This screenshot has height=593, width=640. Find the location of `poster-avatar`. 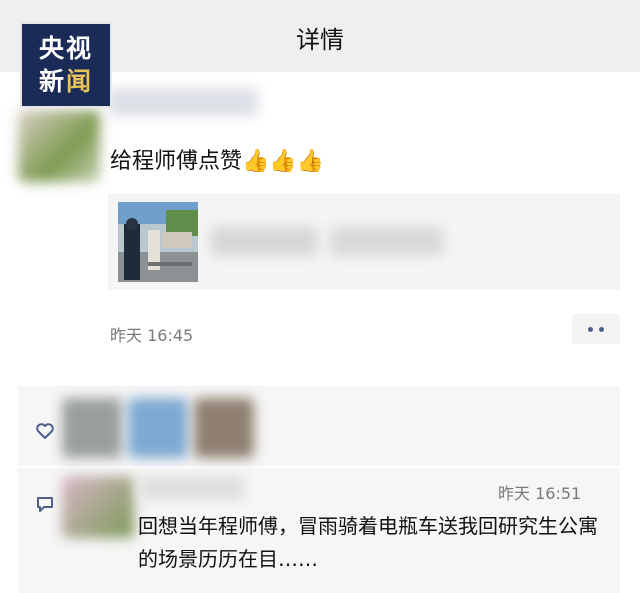

poster-avatar is located at coordinates (59, 146).